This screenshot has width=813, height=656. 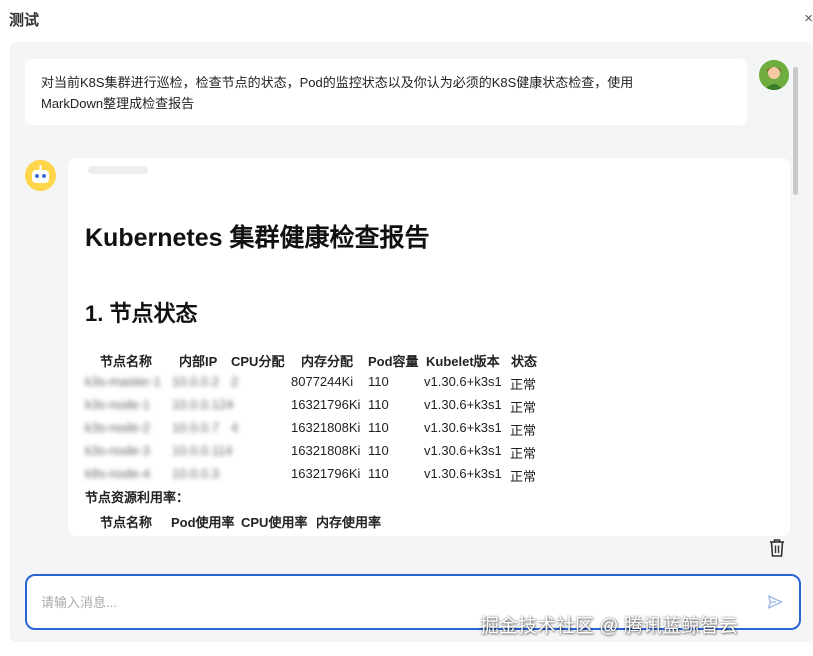 I want to click on node-name-cell: k8s-node-4, so click(x=118, y=473).